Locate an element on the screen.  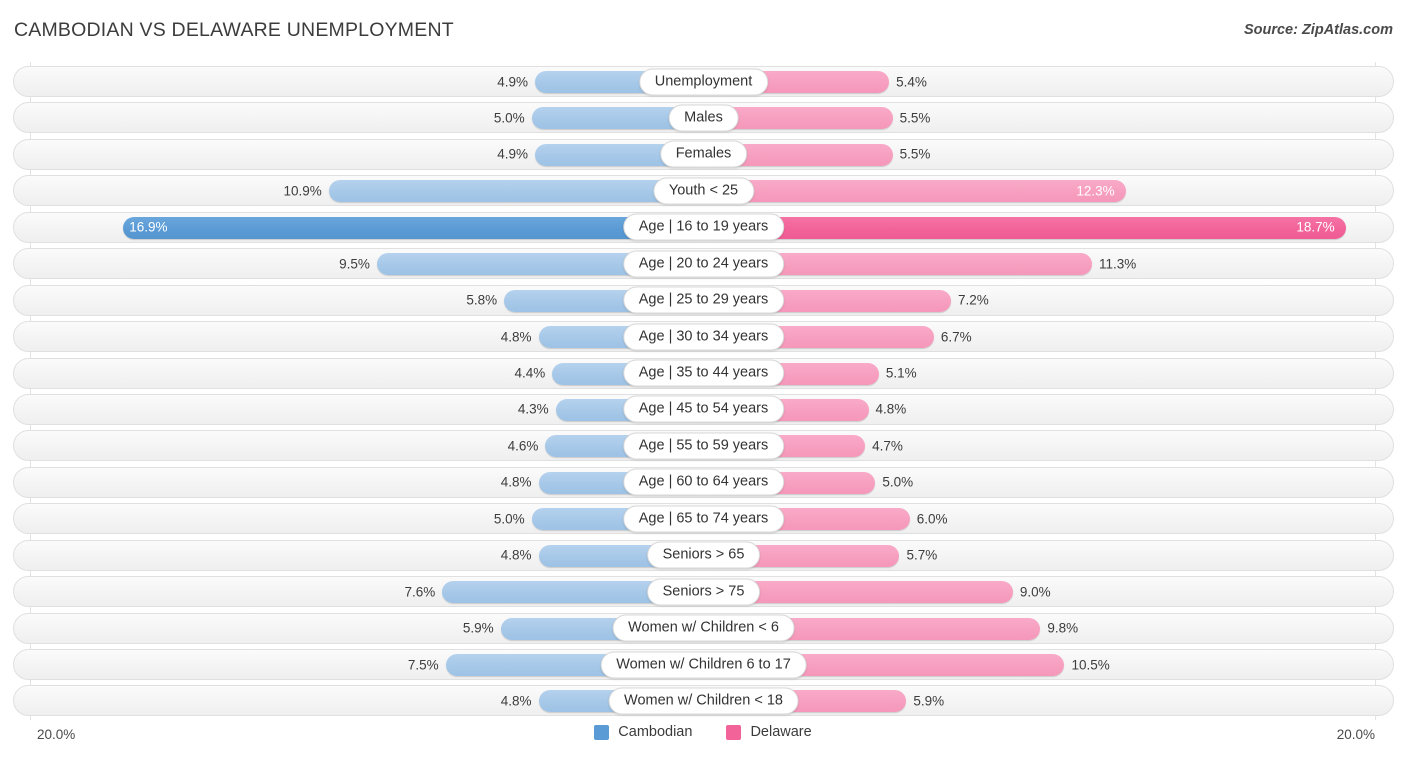
row-category-label: Seniors > 75 is located at coordinates (703, 592).